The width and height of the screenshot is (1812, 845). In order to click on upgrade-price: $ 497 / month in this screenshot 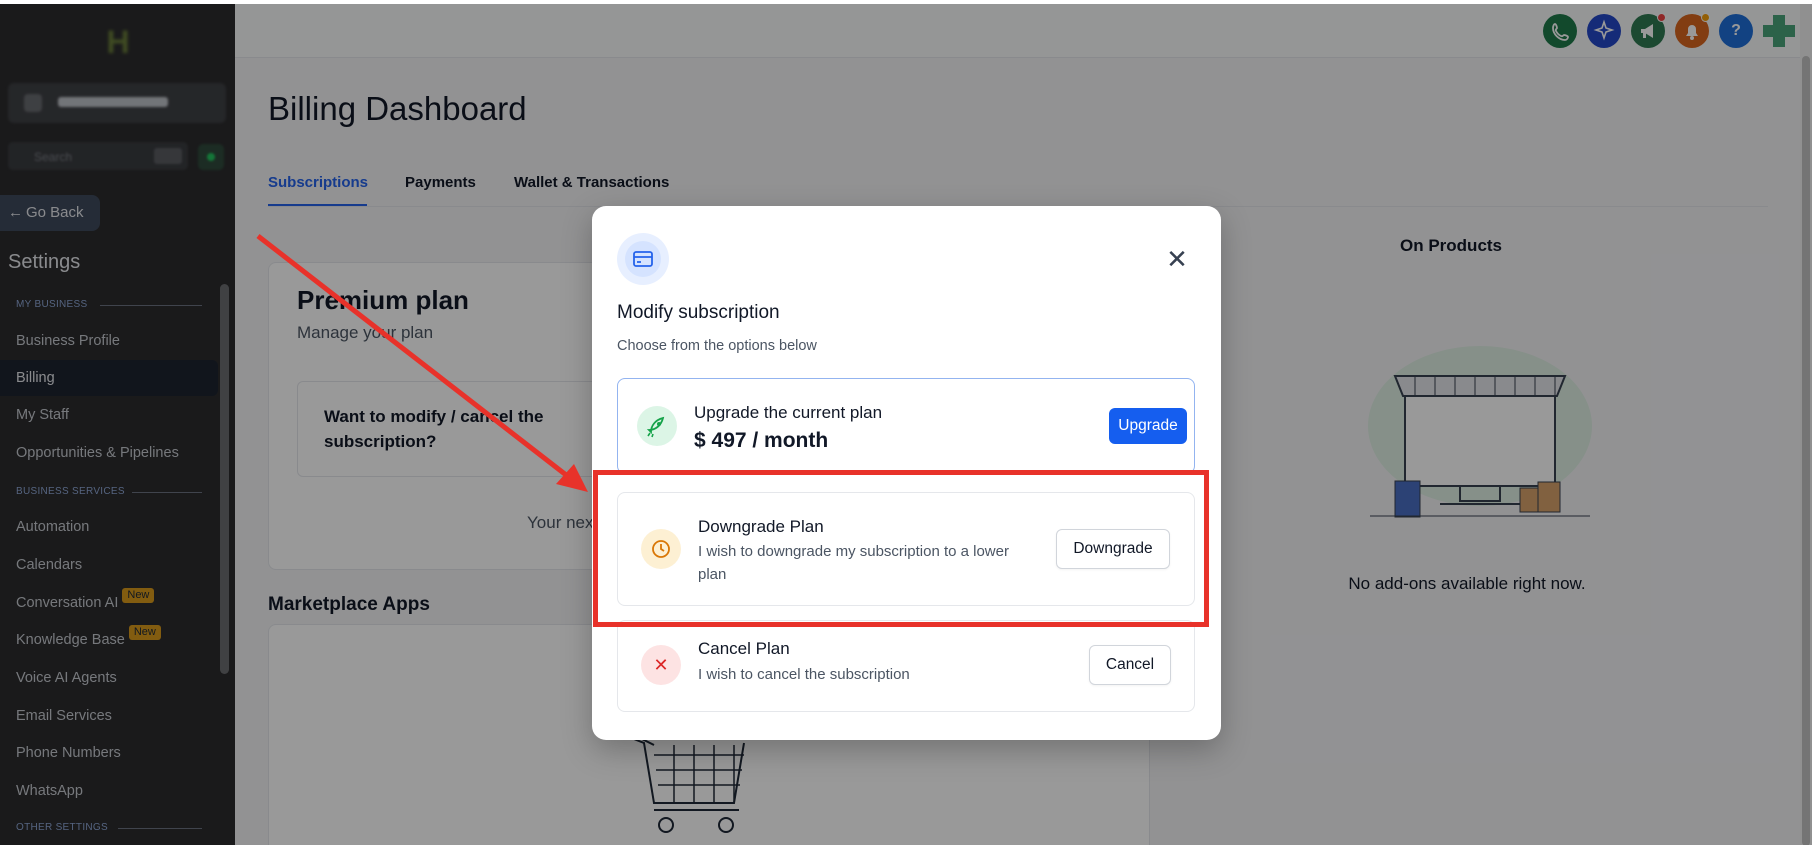, I will do `click(761, 440)`.